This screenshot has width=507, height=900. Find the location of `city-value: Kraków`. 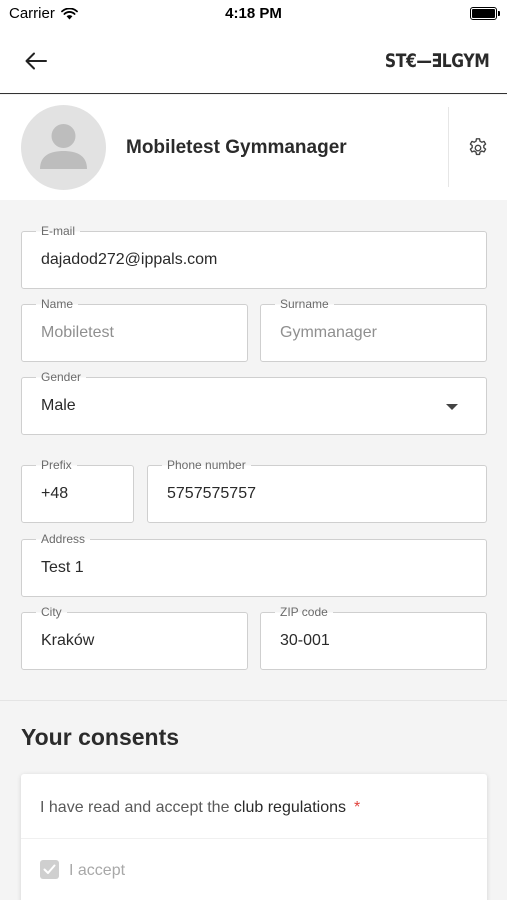

city-value: Kraków is located at coordinates (68, 640).